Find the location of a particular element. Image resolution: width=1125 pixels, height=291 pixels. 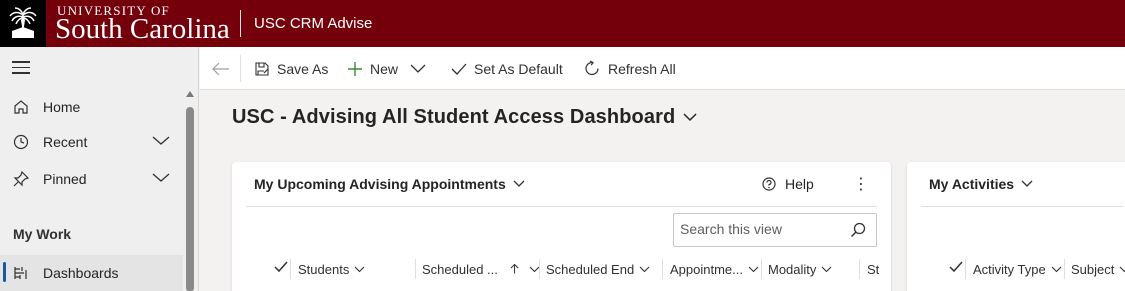

command-bar: Save As New Set As Default Refresh All is located at coordinates (662, 68).